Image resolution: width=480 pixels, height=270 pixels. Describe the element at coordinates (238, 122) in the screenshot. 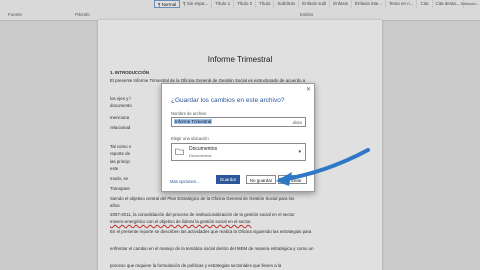

I see `filename-input: Informe Trimestral .docx` at that location.